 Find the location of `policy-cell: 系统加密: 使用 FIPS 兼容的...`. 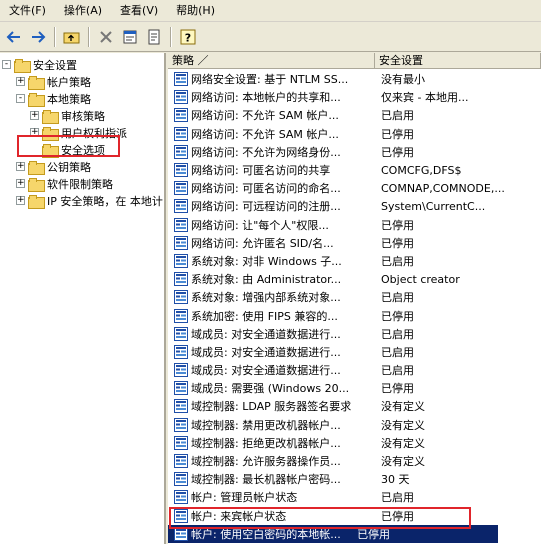

policy-cell: 系统加密: 使用 FIPS 兼容的... is located at coordinates (271, 316).